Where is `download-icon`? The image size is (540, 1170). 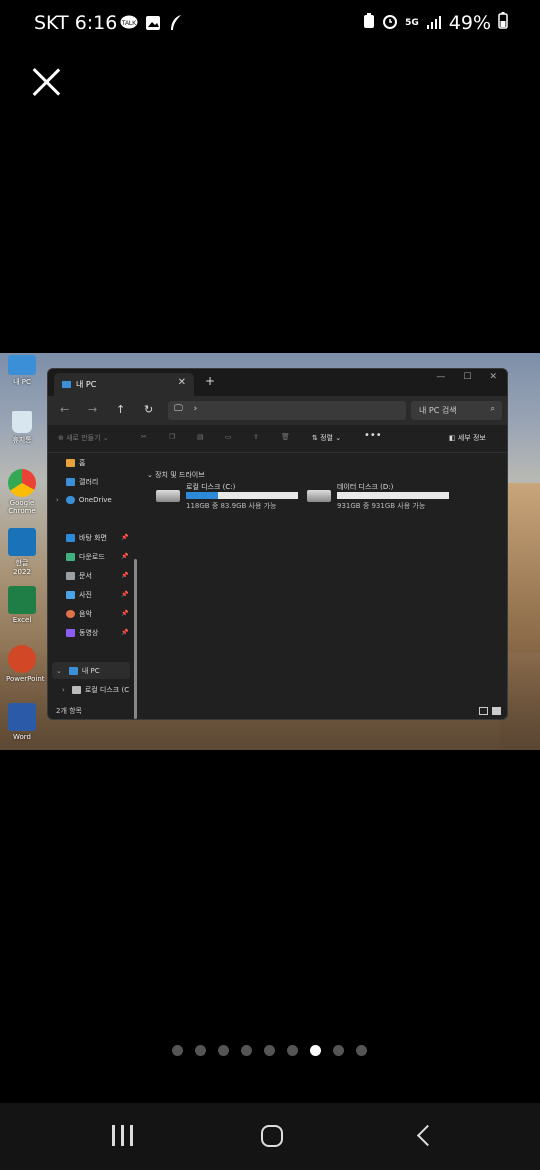
download-icon is located at coordinates (70, 557).